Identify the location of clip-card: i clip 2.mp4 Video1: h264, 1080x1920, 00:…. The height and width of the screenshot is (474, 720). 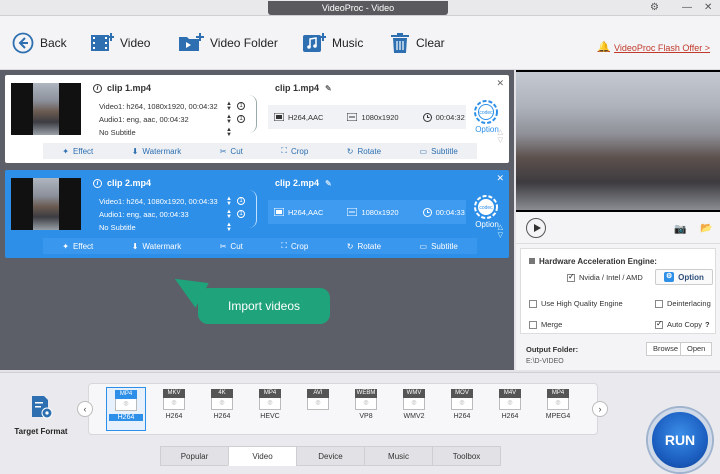
(257, 214).